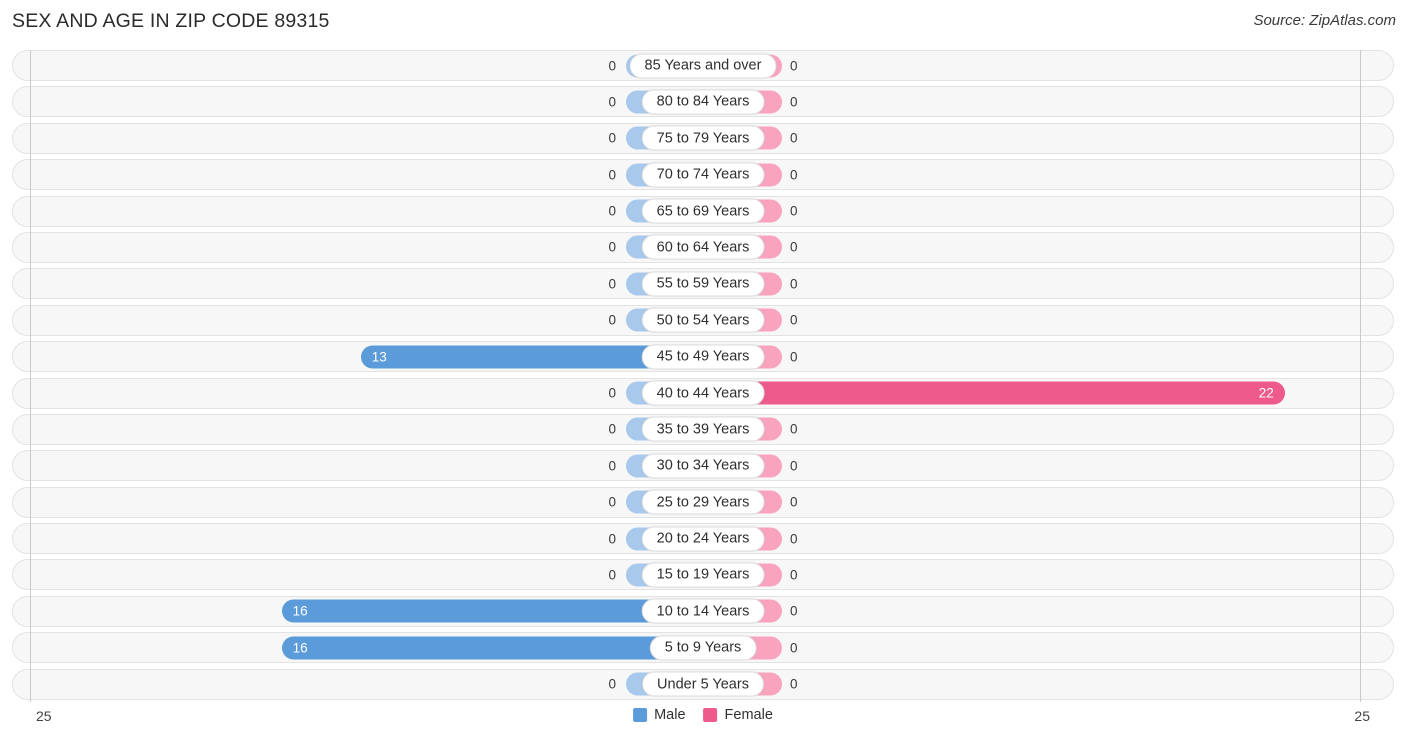  I want to click on pyramid-row: 0 0 30 to 34 Years, so click(703, 466).